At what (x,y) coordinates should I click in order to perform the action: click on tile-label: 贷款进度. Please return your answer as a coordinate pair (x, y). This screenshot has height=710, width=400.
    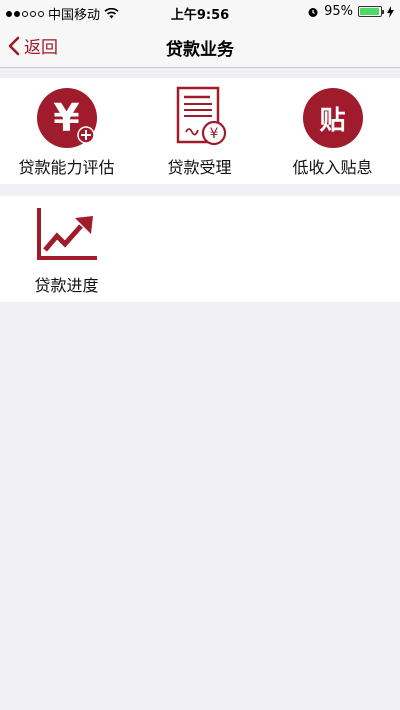
    Looking at the image, I should click on (66, 285).